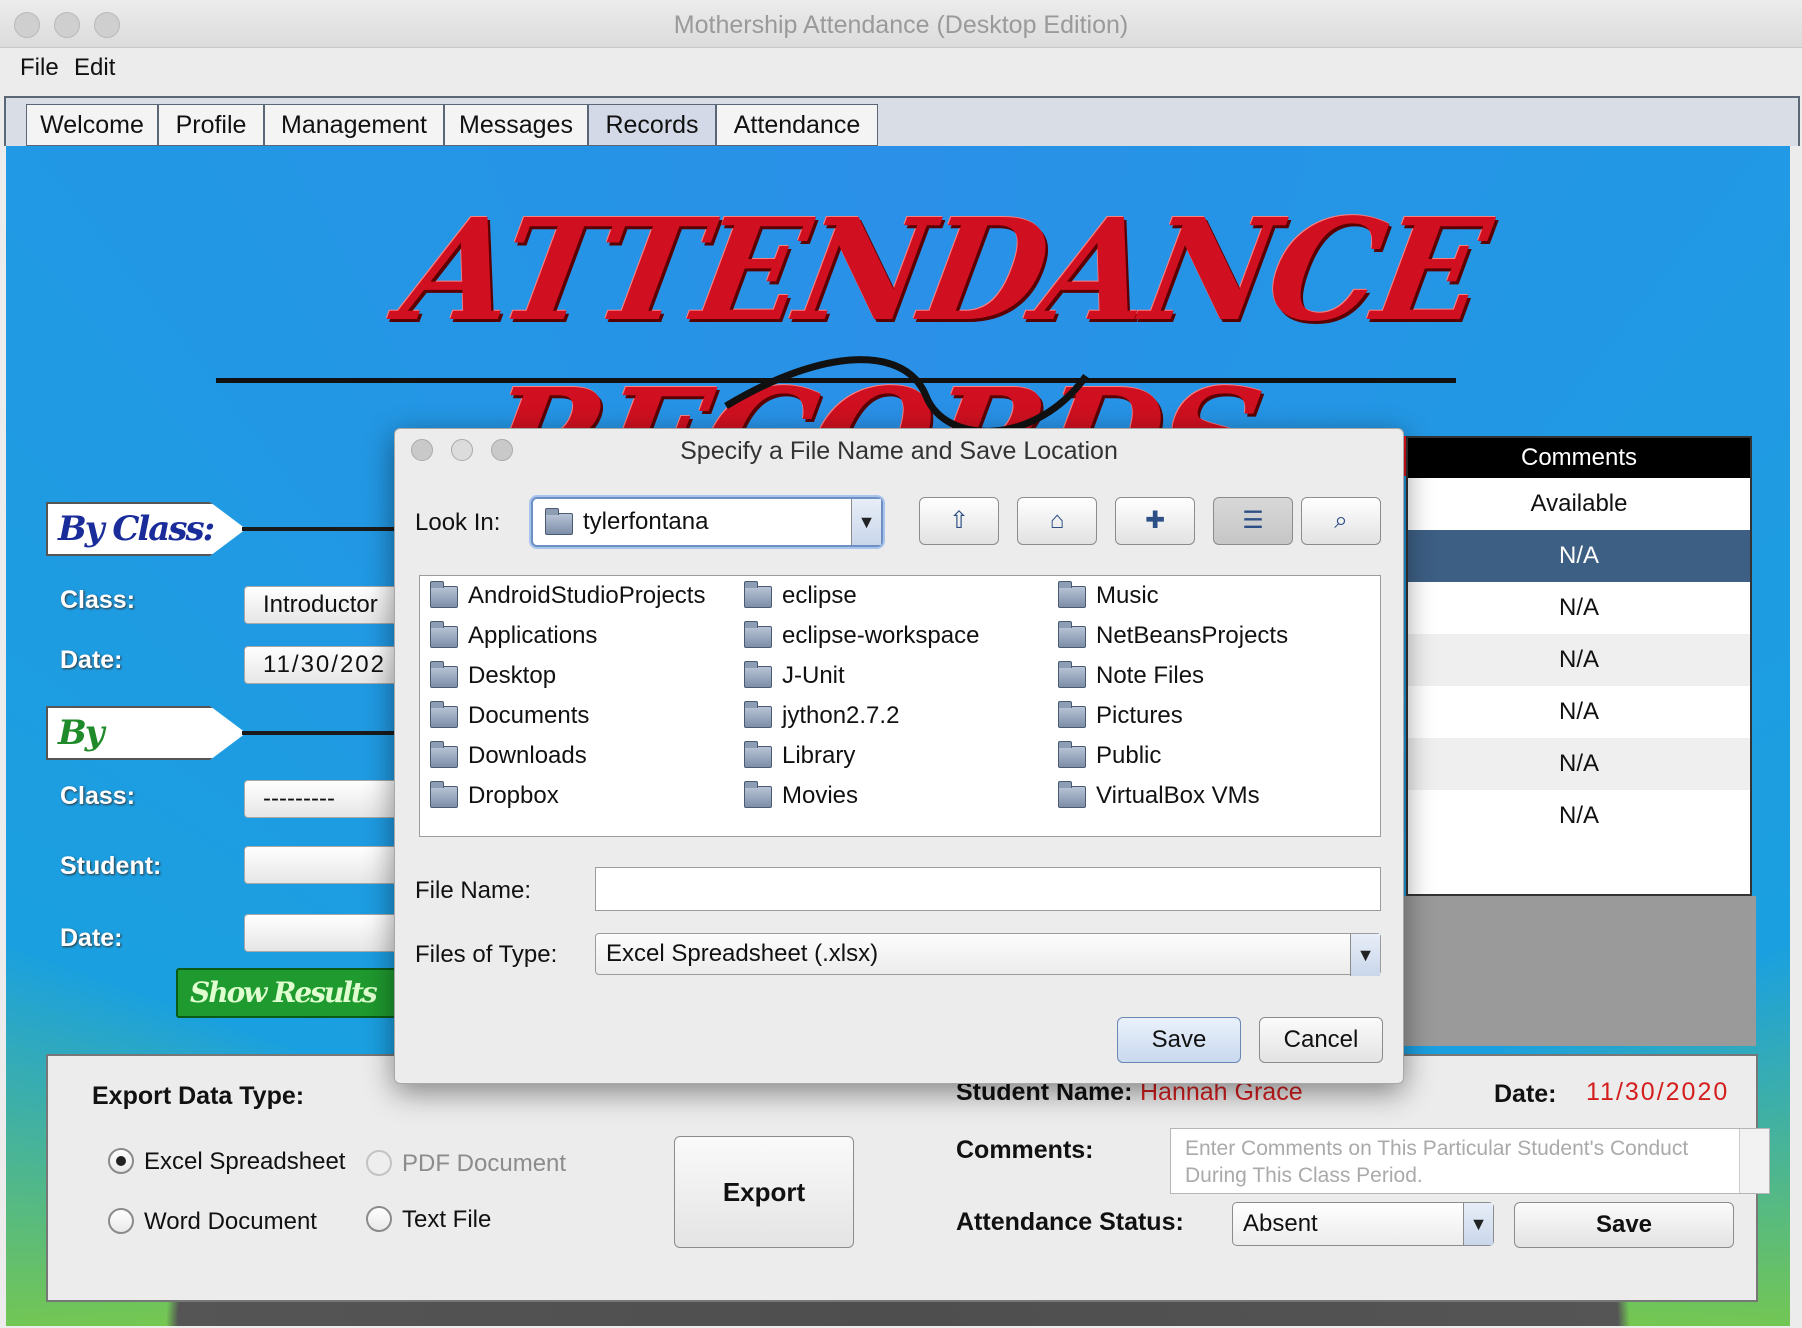  What do you see at coordinates (98, 796) in the screenshot?
I see `by-student-class-label: Class:` at bounding box center [98, 796].